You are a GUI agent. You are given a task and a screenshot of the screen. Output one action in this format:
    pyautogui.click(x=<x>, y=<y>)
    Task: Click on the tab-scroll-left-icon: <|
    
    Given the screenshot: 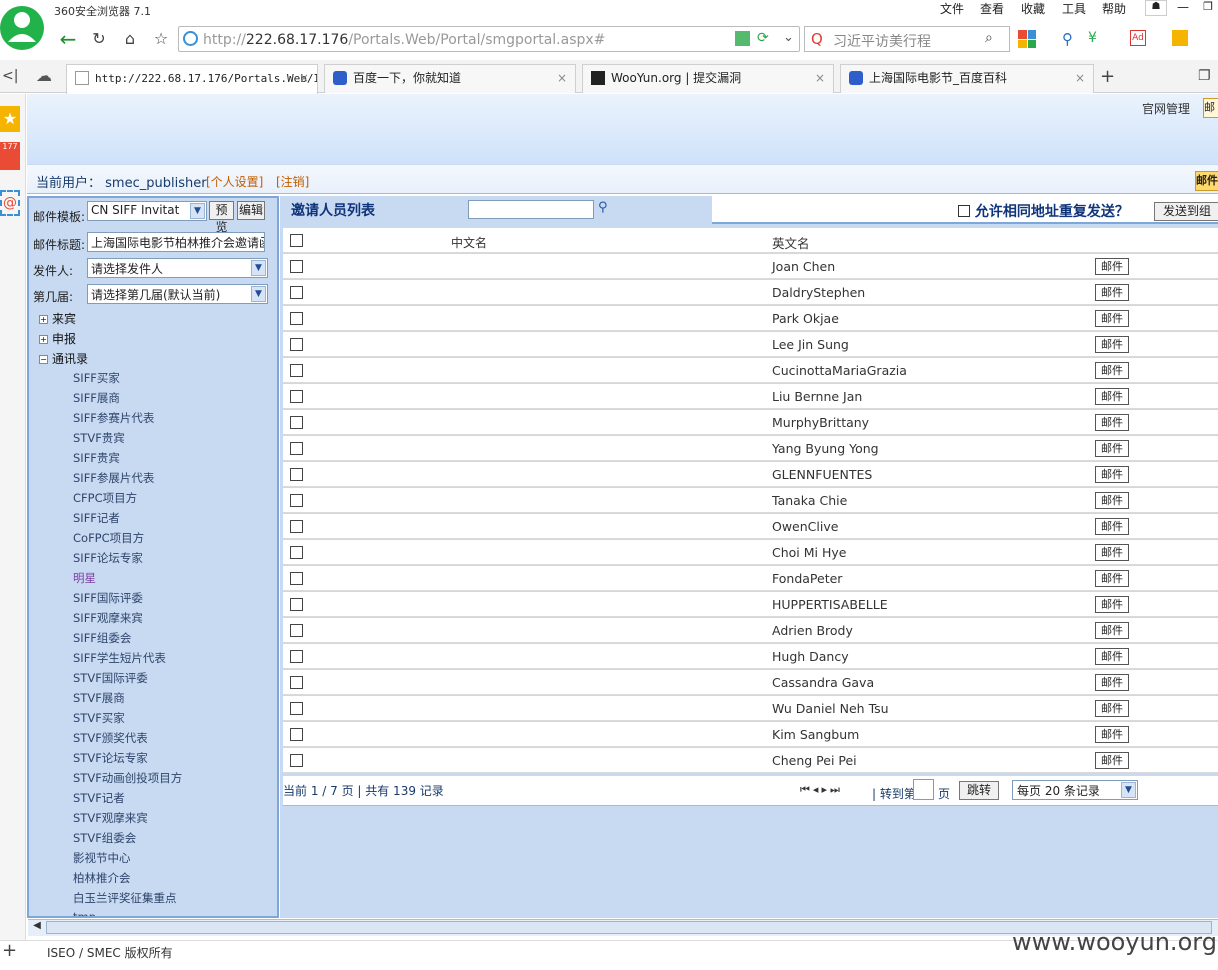 What is the action you would take?
    pyautogui.click(x=10, y=76)
    